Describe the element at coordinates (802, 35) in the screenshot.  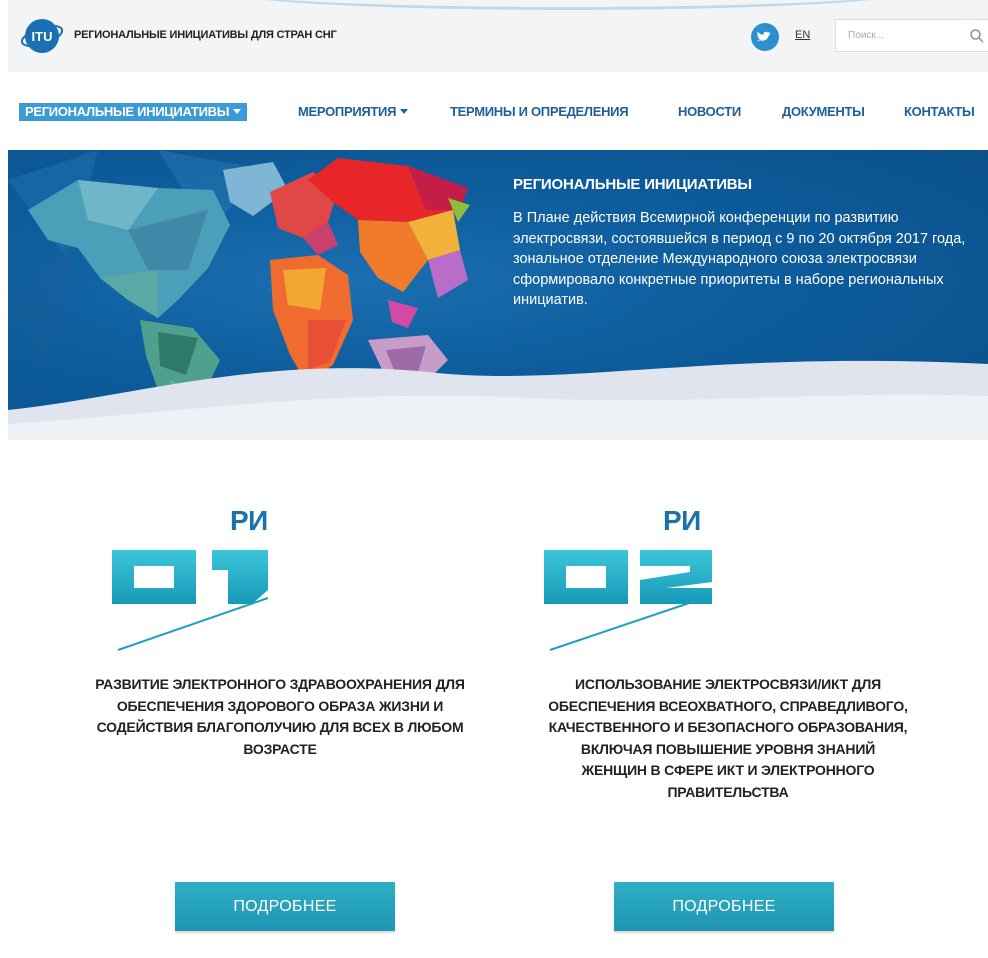
I see `language-link: EN` at that location.